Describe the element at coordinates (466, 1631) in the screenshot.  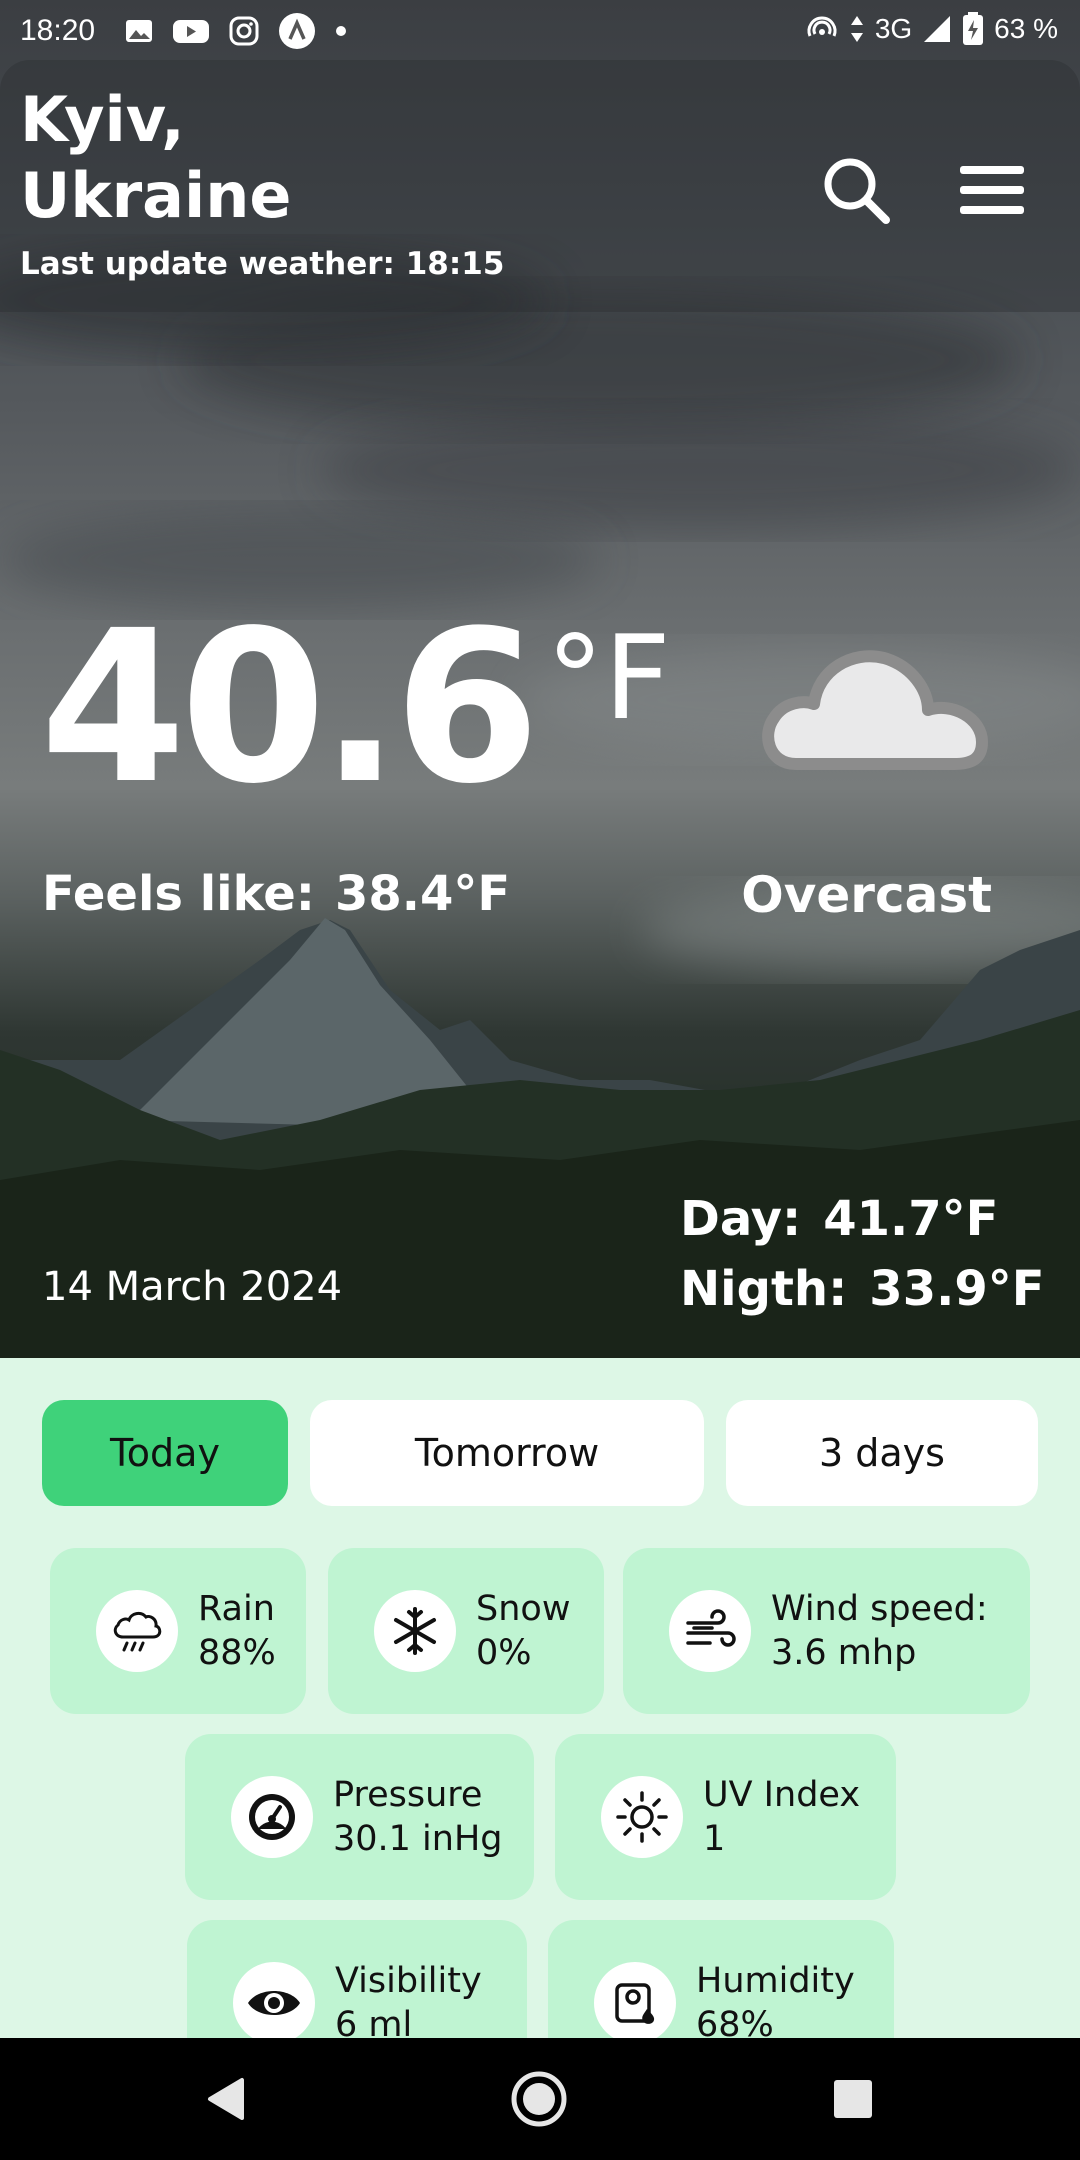
I see `snow-card: Snow 0%` at that location.